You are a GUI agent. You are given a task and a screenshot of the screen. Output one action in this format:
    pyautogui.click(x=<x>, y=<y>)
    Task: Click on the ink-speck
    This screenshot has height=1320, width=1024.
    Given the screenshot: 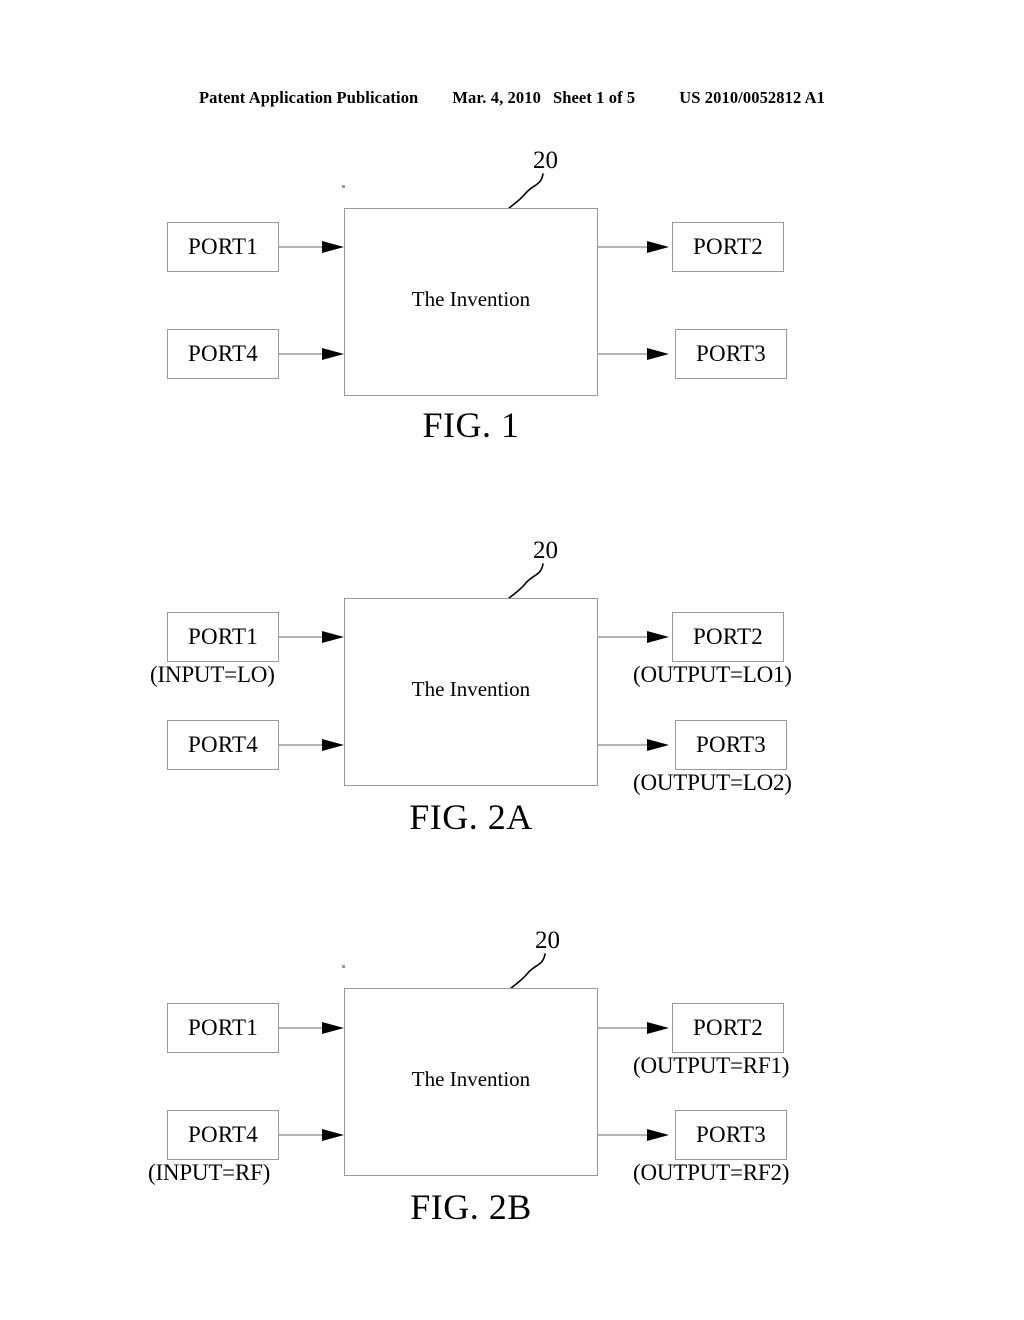 What is the action you would take?
    pyautogui.click(x=343, y=966)
    